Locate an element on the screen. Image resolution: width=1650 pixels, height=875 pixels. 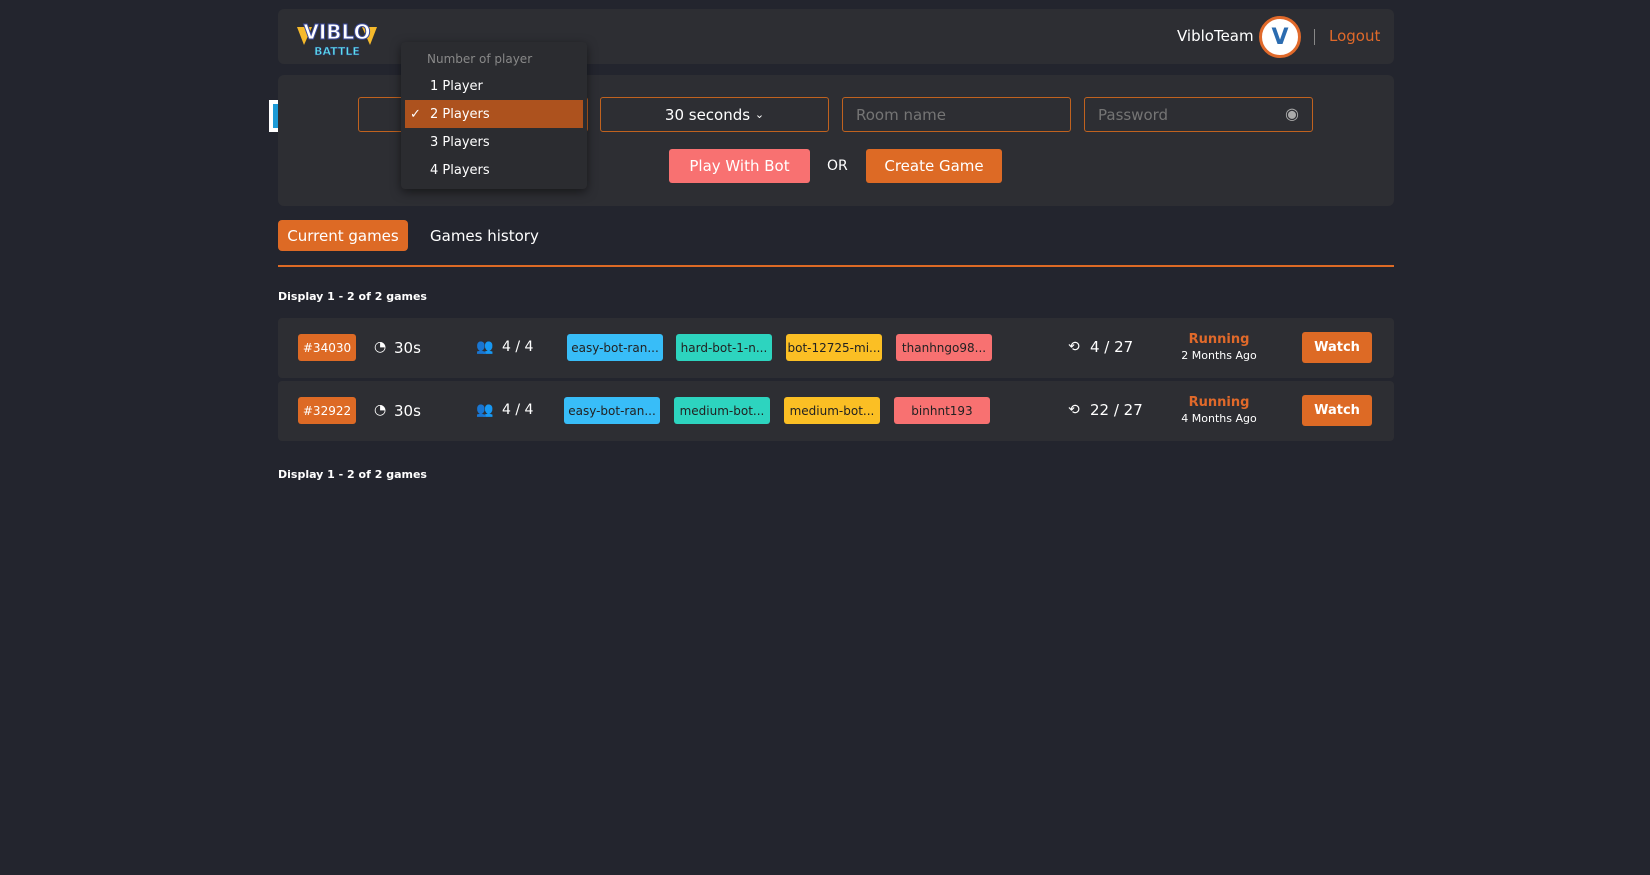
logo-text: VIBLO is located at coordinates (336, 32).